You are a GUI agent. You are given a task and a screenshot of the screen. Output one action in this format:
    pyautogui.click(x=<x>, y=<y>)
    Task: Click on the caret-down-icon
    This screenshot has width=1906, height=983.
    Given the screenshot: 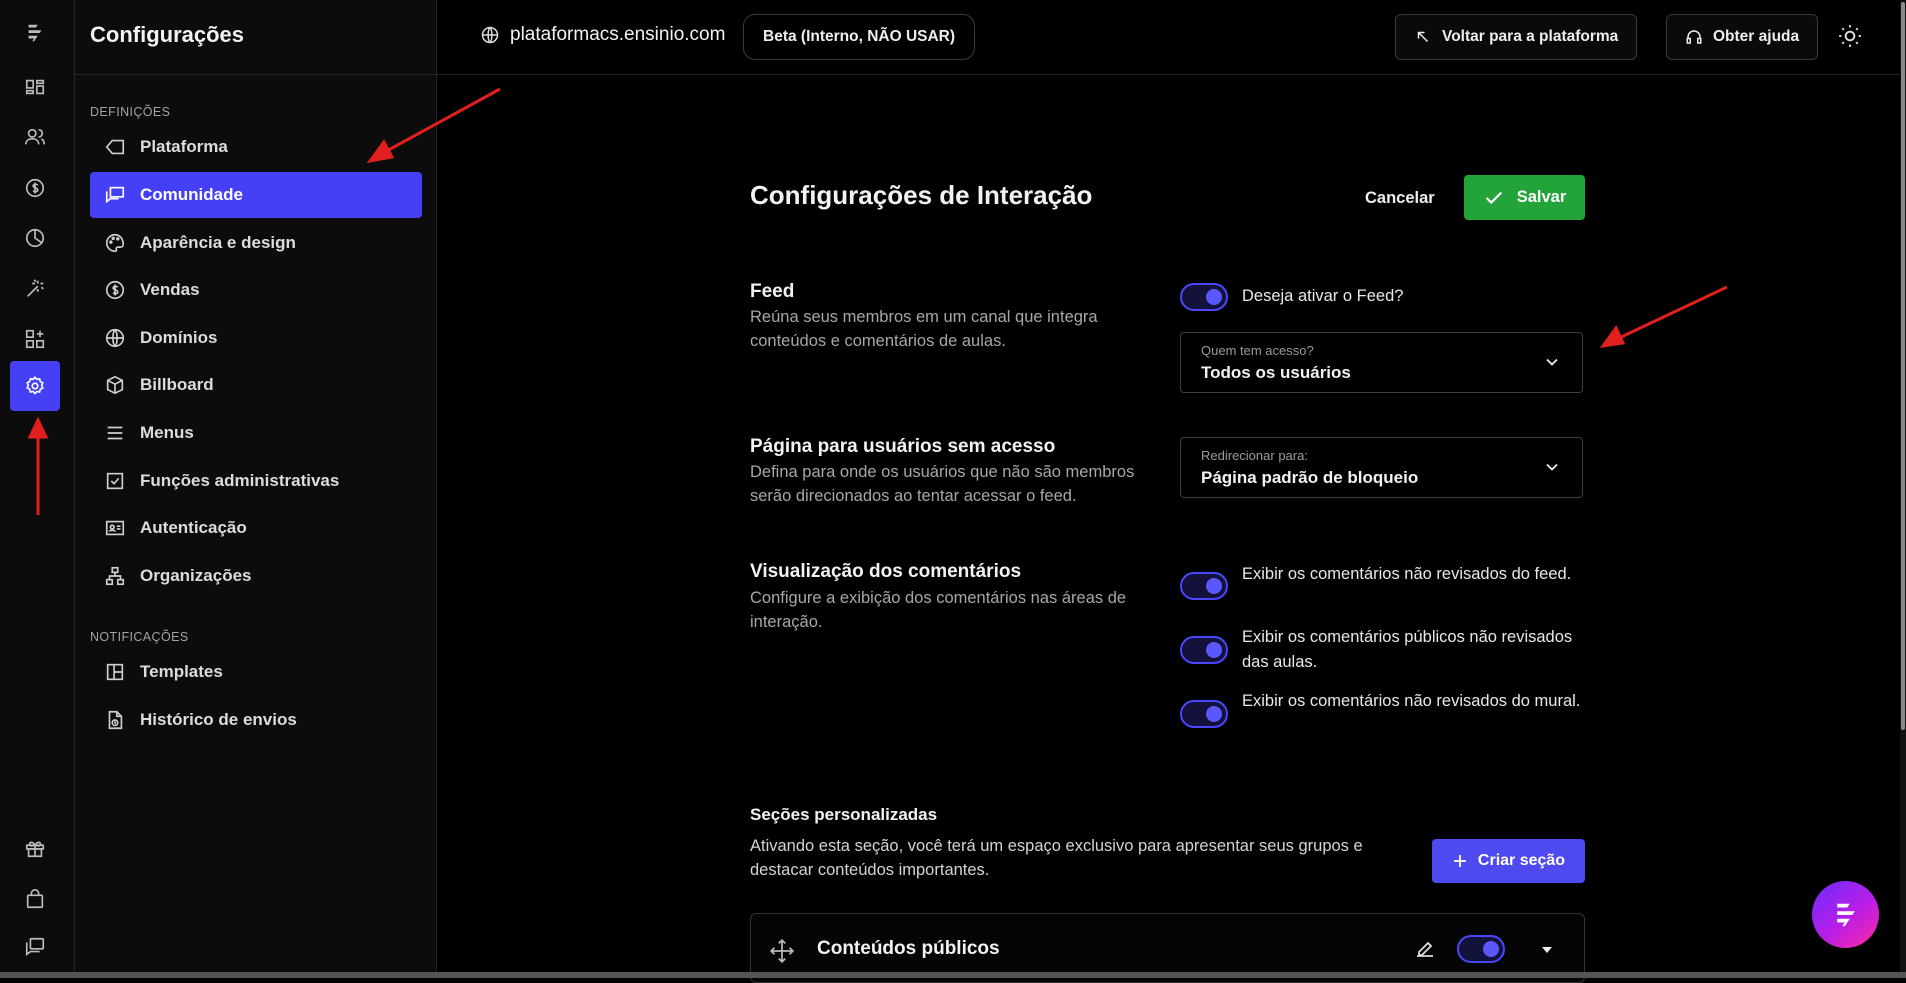 What is the action you would take?
    pyautogui.click(x=1547, y=950)
    